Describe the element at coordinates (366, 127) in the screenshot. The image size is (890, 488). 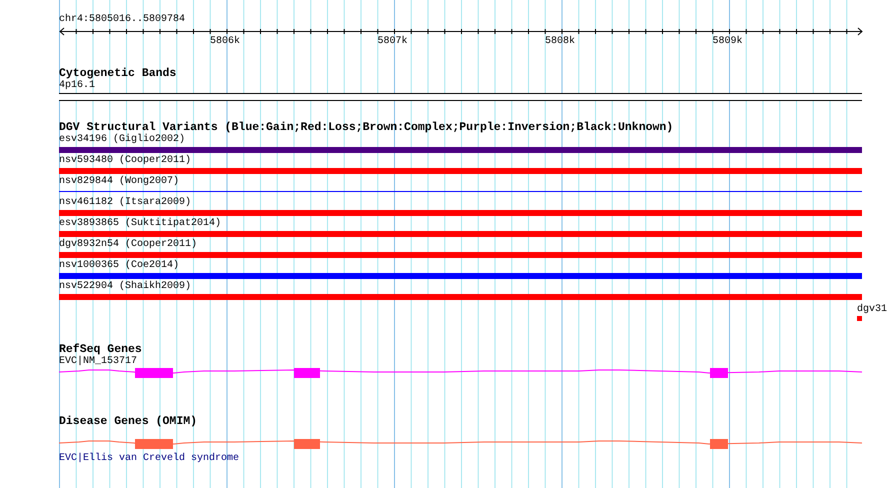
I see `track-title: DGV Structural Variants (Blue:Gain;Red:Loss;Brown:Complex;Purple:Inversion;Black:Unknown)` at that location.